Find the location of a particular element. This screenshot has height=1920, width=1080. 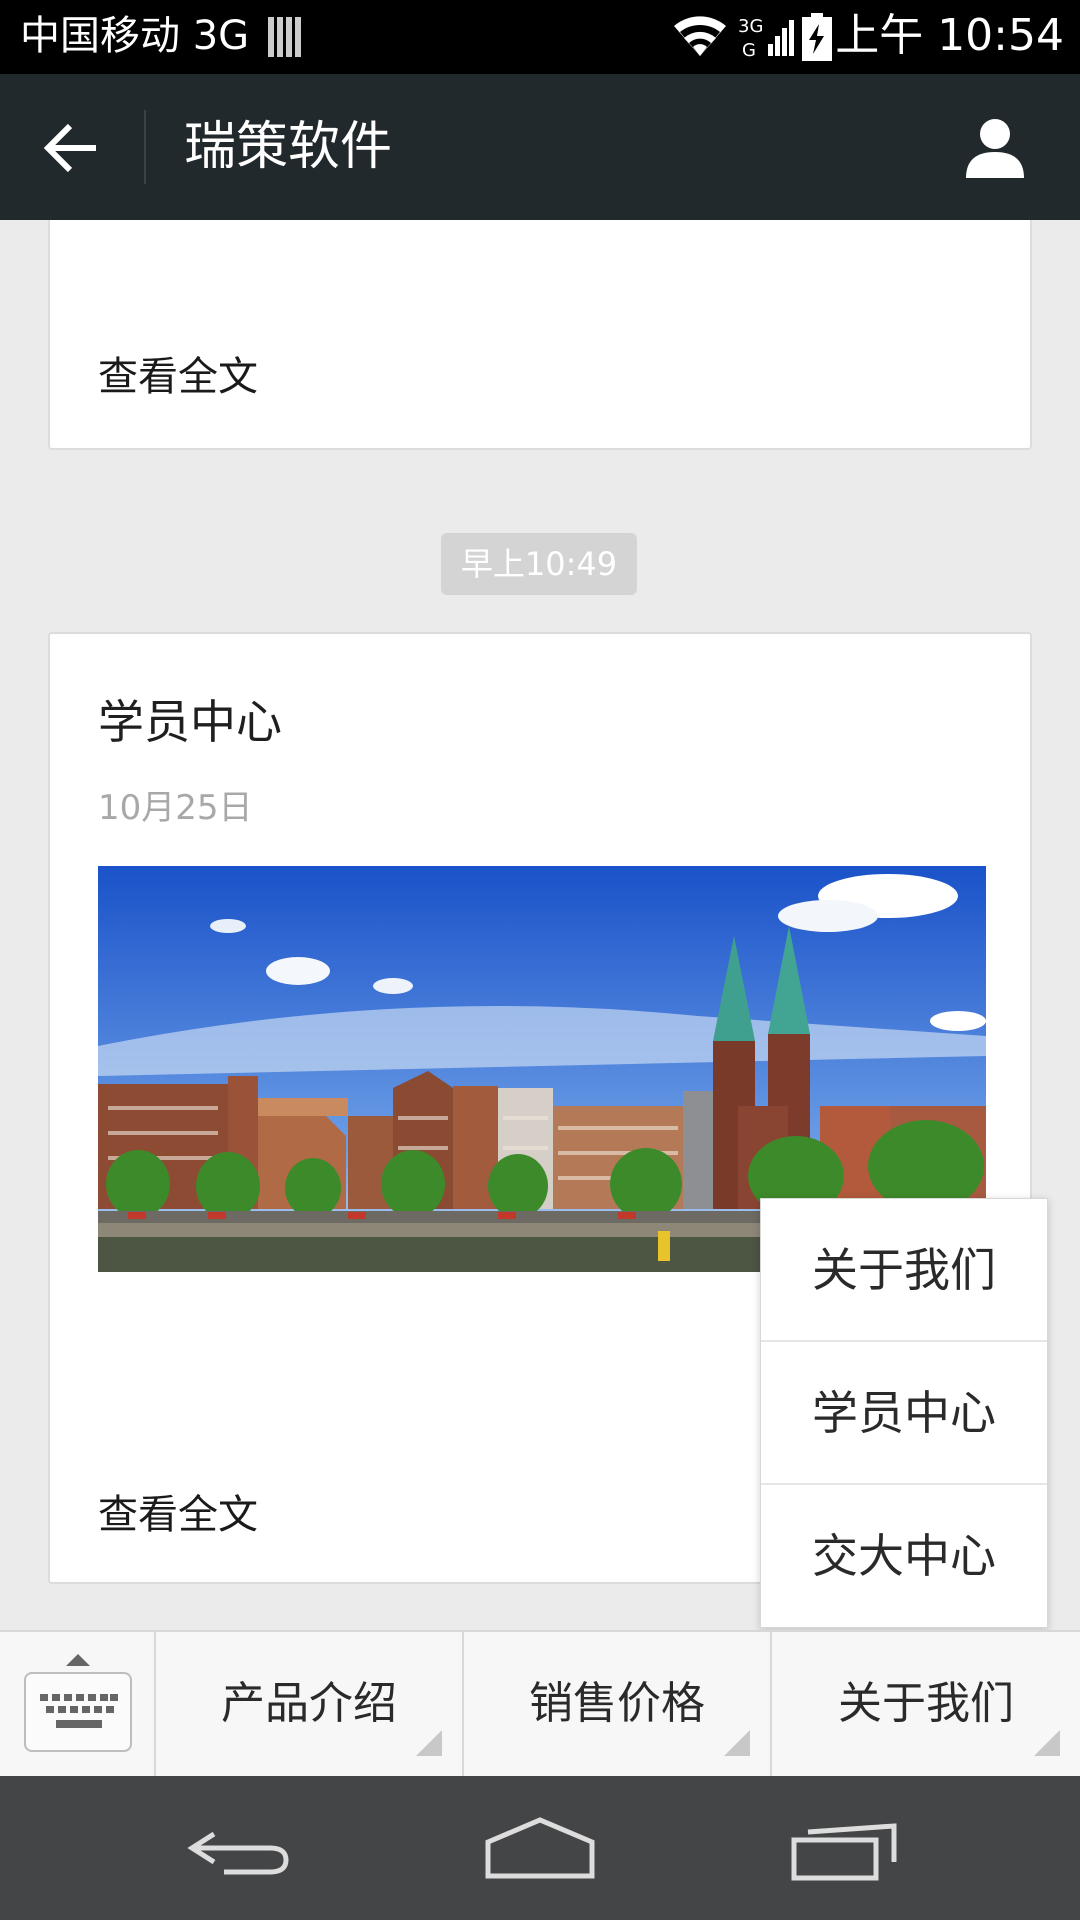

keyboard-toggle-area is located at coordinates (78, 1704).